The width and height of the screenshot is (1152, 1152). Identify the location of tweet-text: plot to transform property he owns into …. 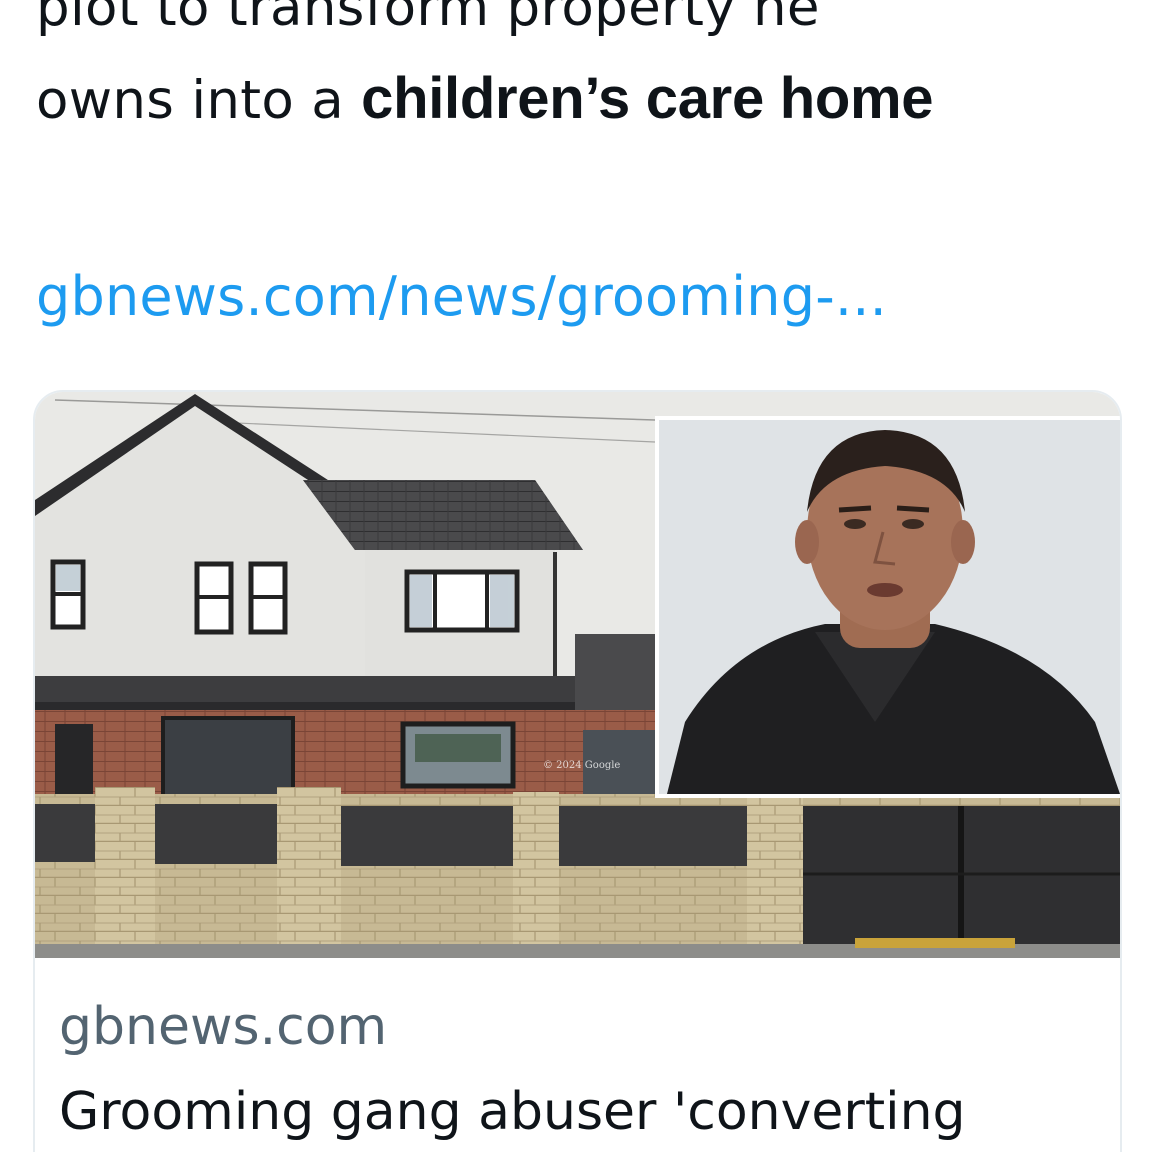
(581, 73).